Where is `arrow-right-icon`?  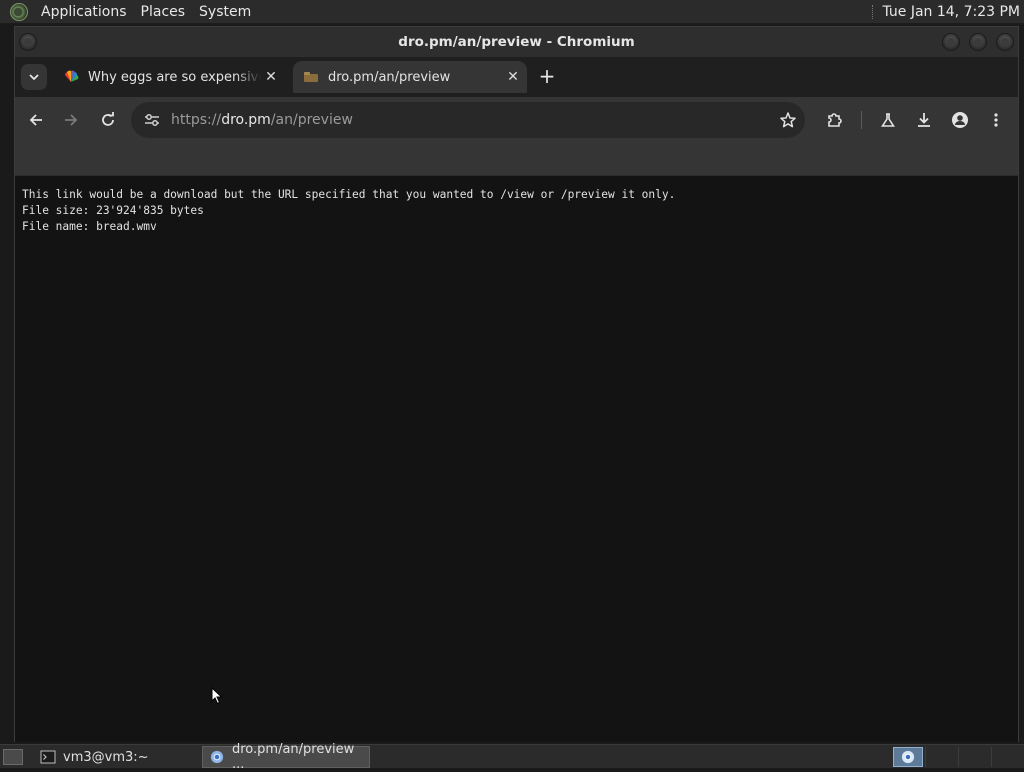 arrow-right-icon is located at coordinates (71, 120).